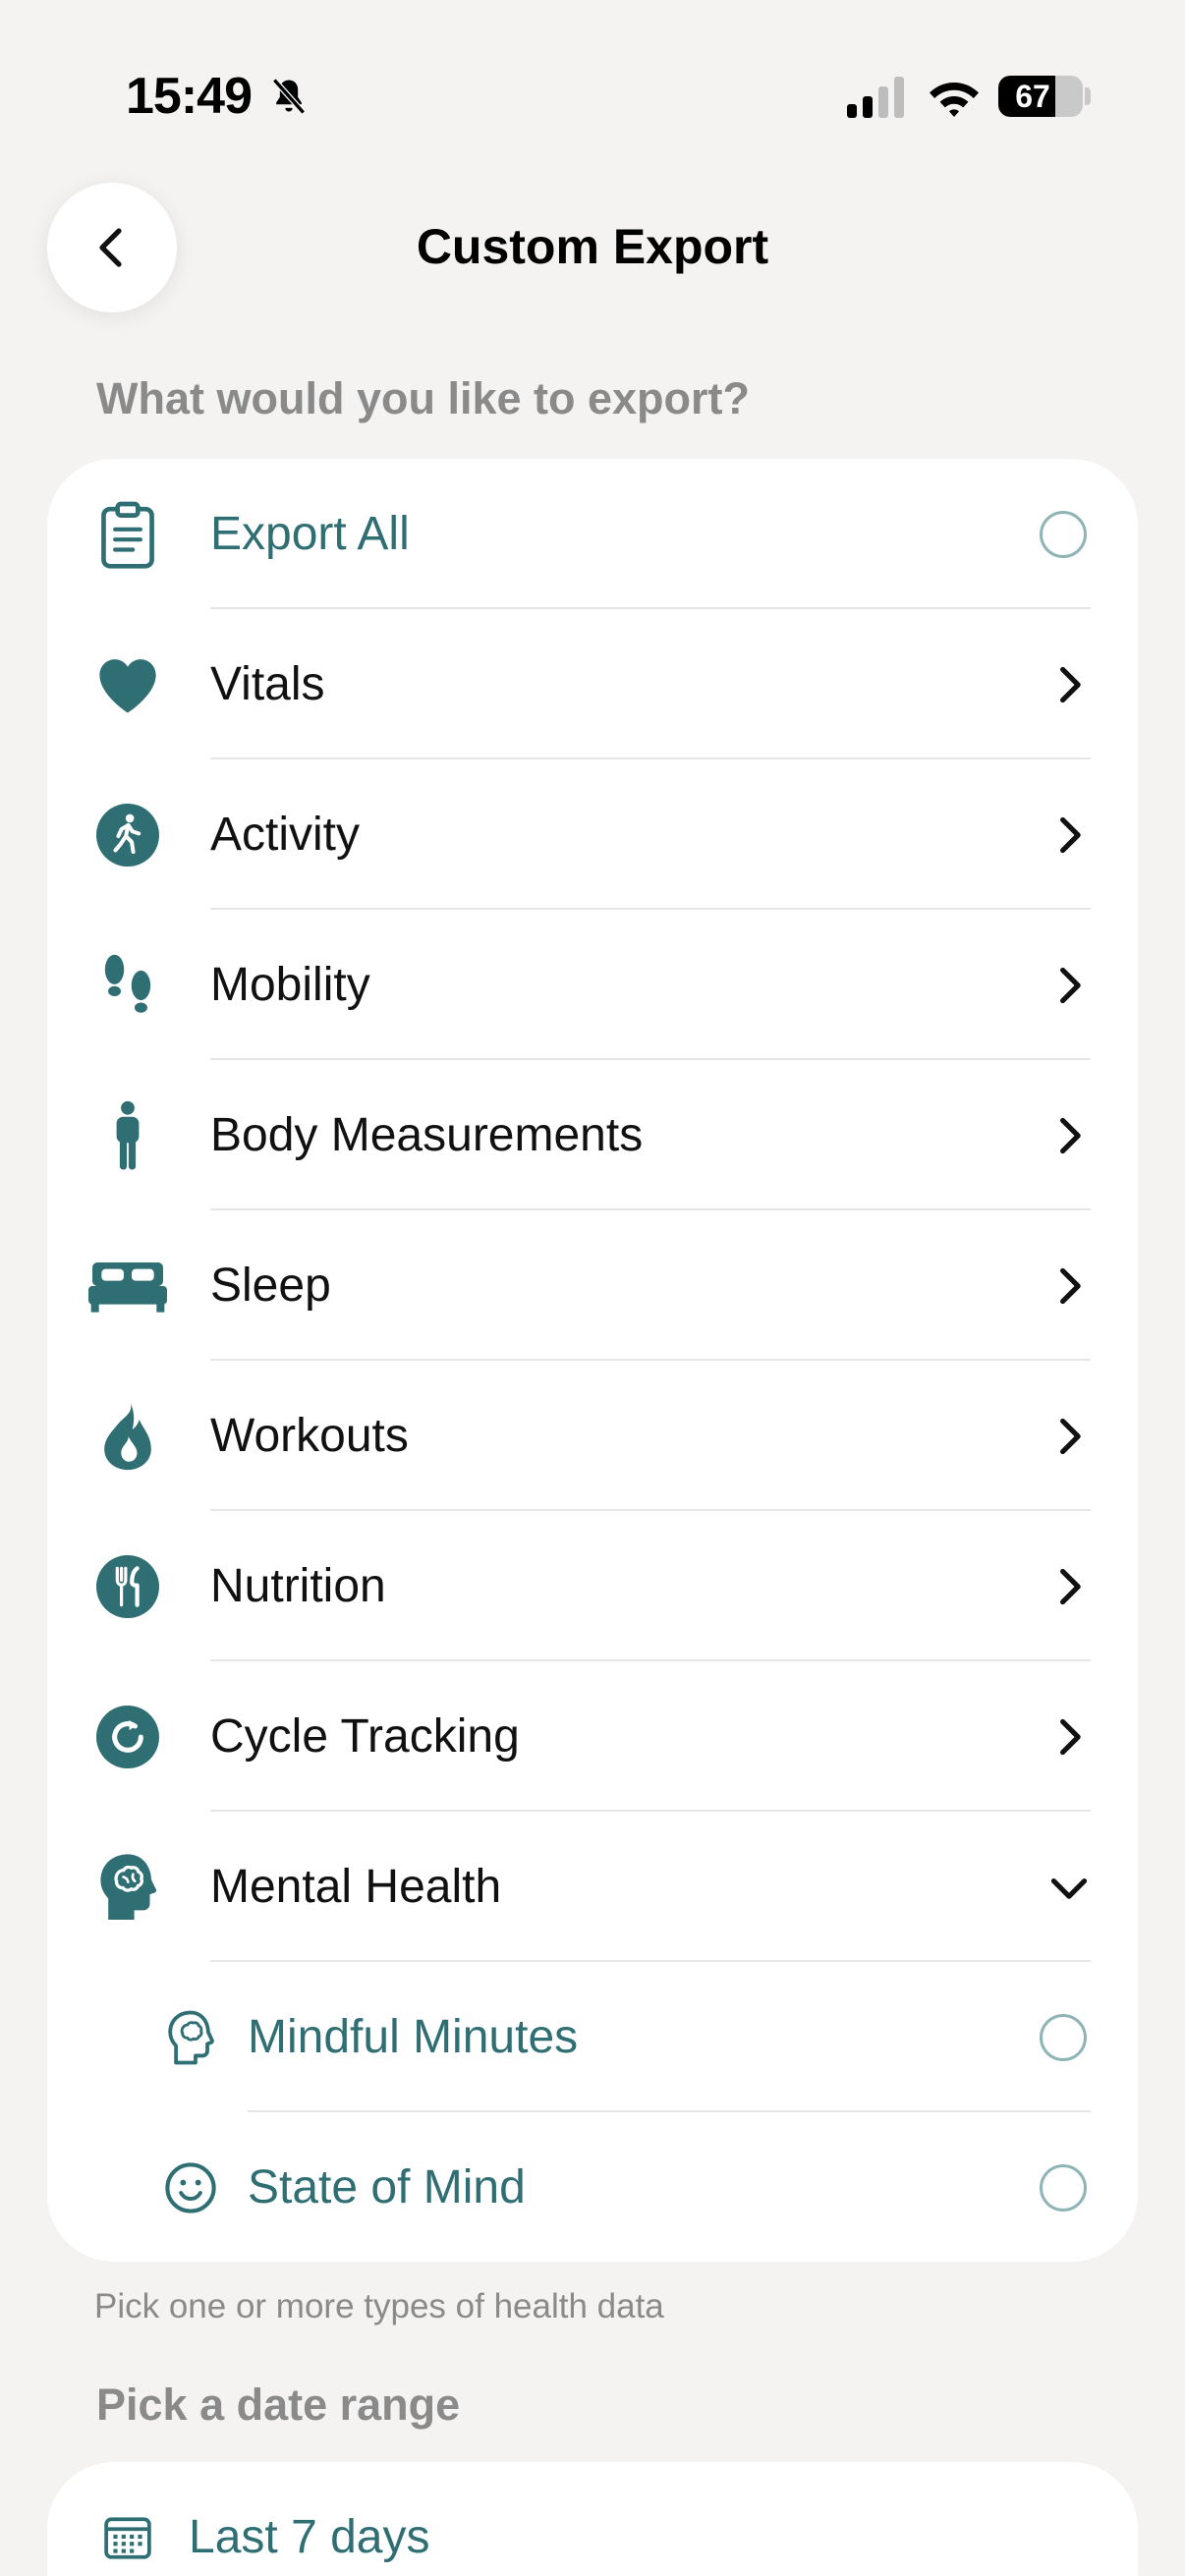 The width and height of the screenshot is (1185, 2576). What do you see at coordinates (592, 93) in the screenshot?
I see `status-bar: 15:49 67` at bounding box center [592, 93].